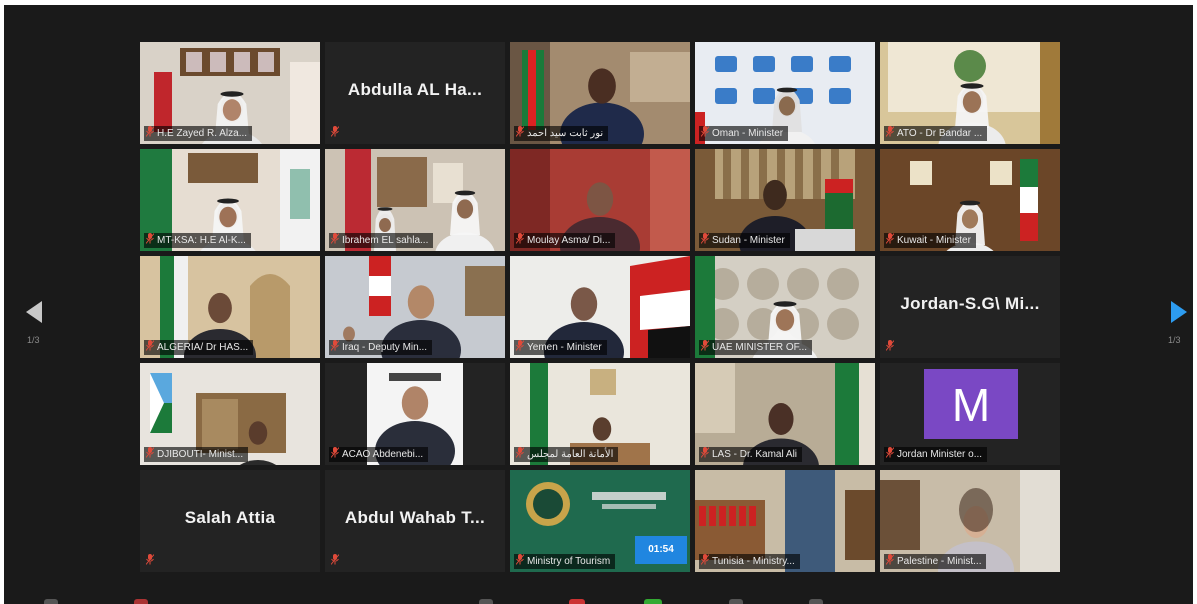 This screenshot has height=604, width=1197. What do you see at coordinates (230, 517) in the screenshot?
I see `participant-display-name: Salah Attia` at bounding box center [230, 517].